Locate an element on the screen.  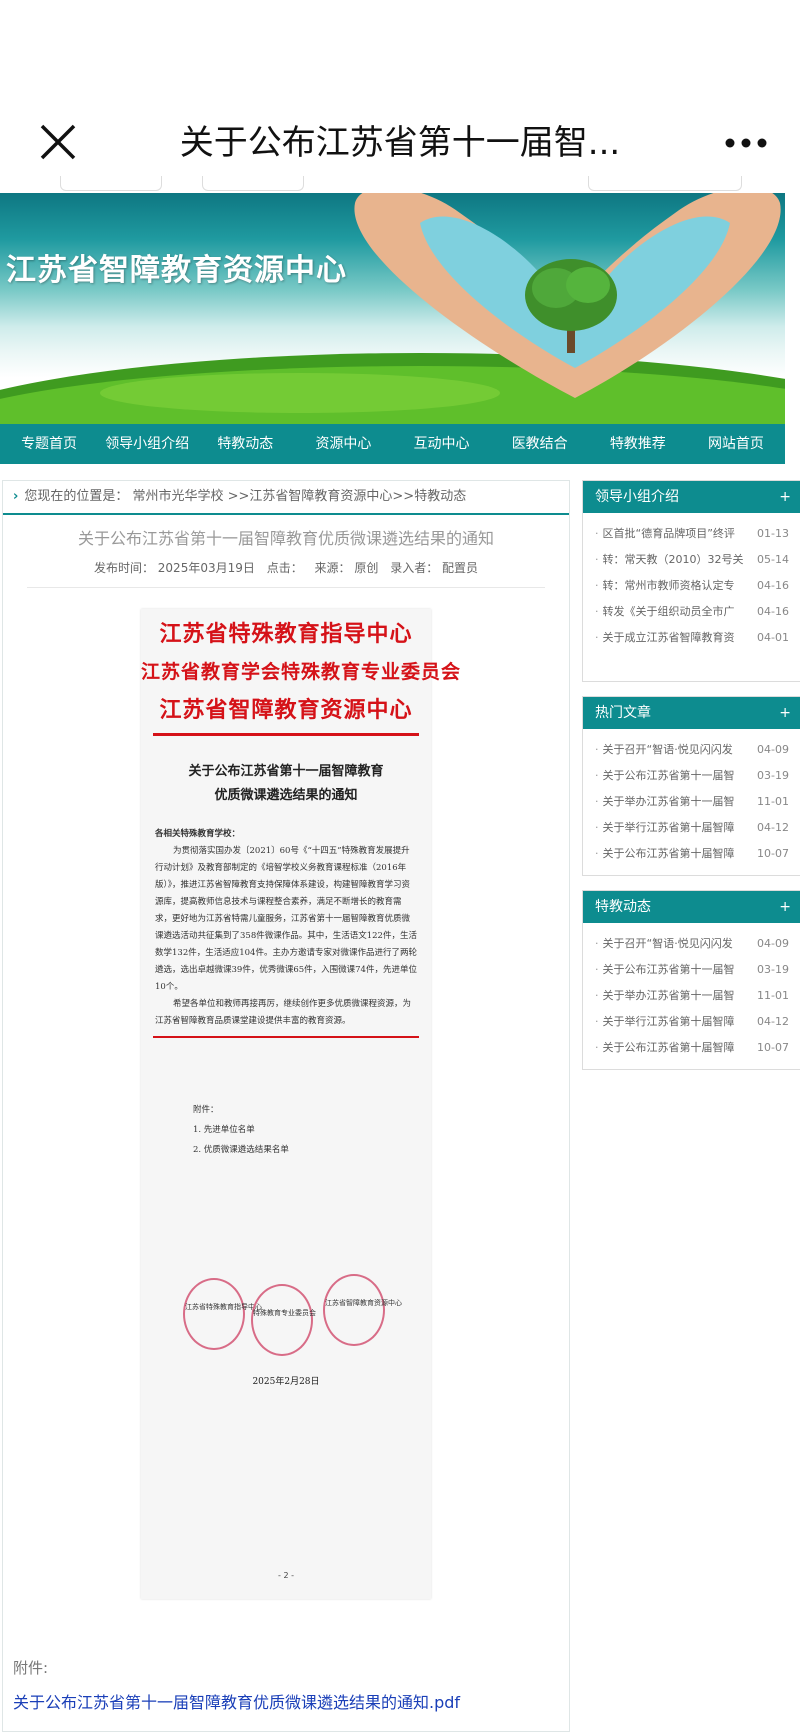
attachment-item: 2. 优质微课遴选结果名单 is located at coordinates (241, 1150).